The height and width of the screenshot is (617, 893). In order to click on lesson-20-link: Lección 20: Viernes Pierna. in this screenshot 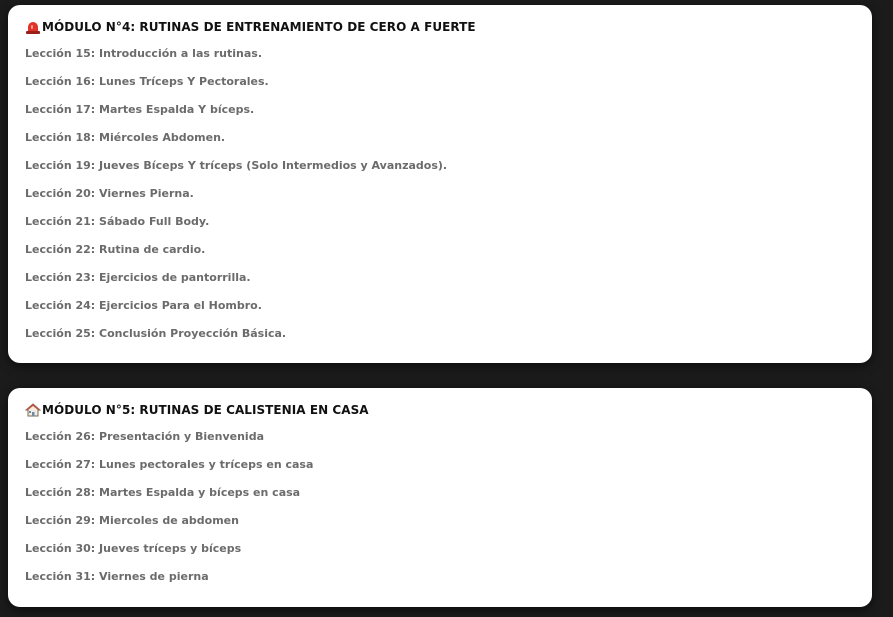, I will do `click(448, 200)`.